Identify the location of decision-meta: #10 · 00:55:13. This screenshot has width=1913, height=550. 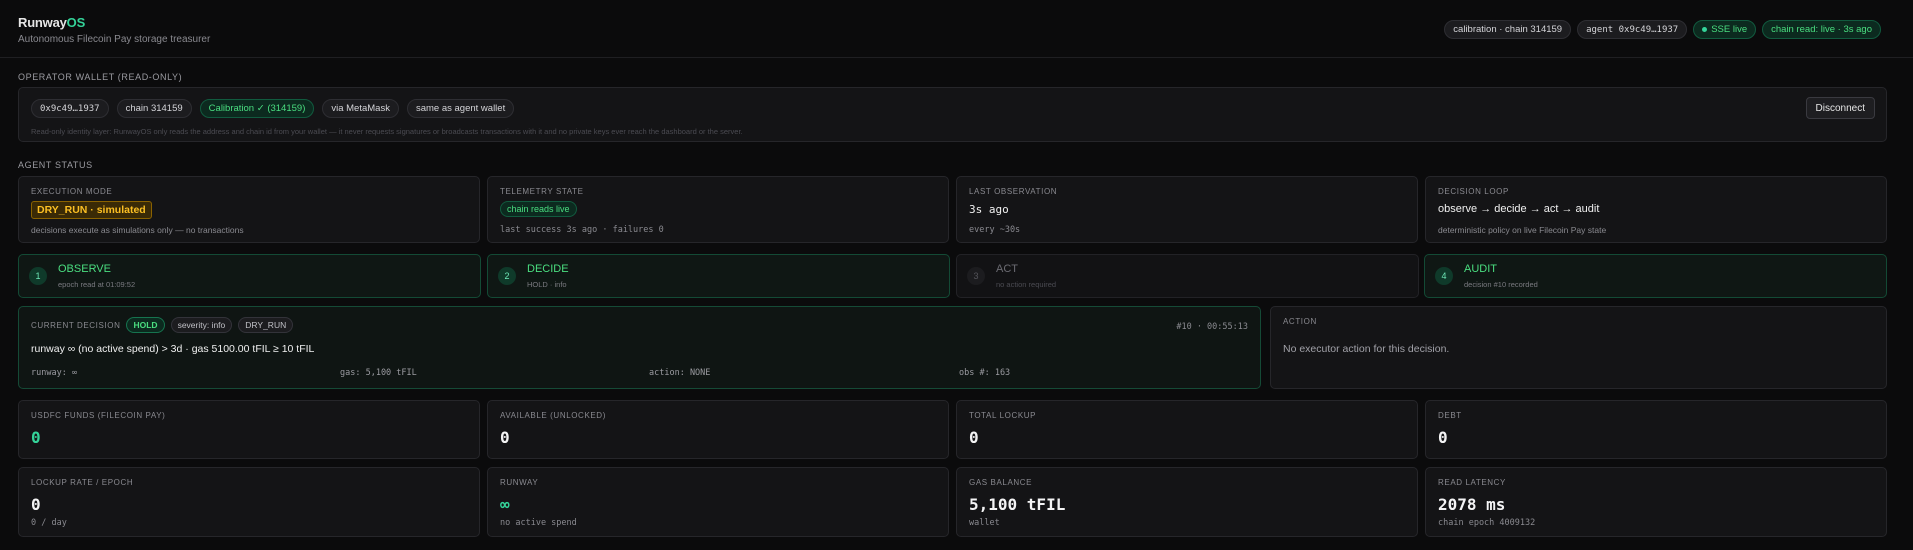
(1212, 327).